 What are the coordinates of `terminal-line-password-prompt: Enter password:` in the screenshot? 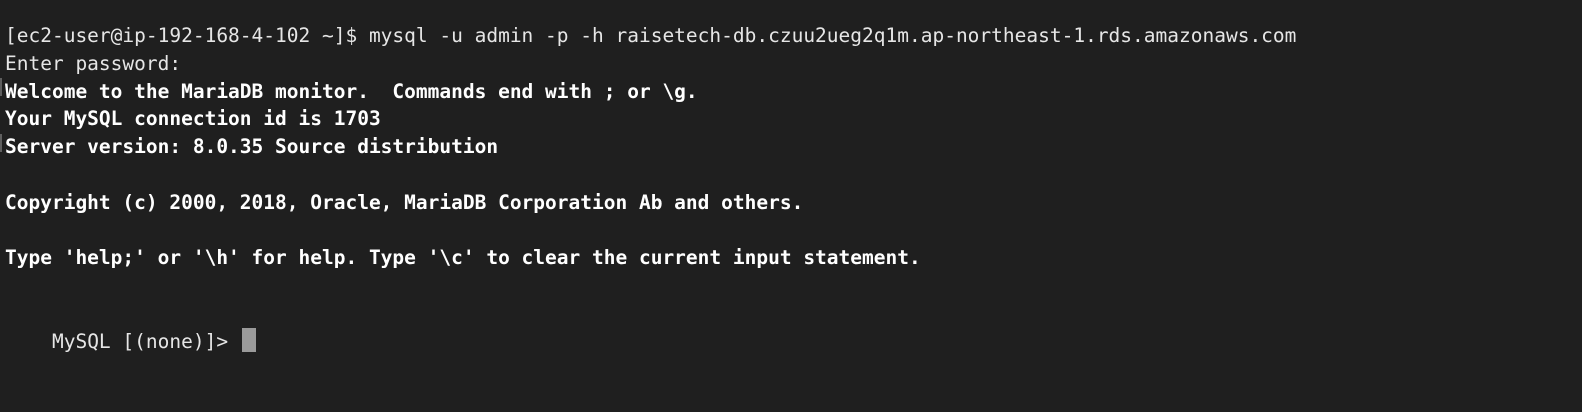 It's located at (93, 63).